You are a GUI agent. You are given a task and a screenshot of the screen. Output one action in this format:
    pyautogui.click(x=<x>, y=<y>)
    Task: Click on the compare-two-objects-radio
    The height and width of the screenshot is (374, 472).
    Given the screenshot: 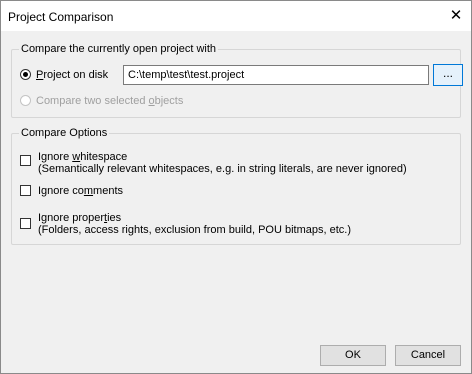 What is the action you would take?
    pyautogui.click(x=25, y=100)
    